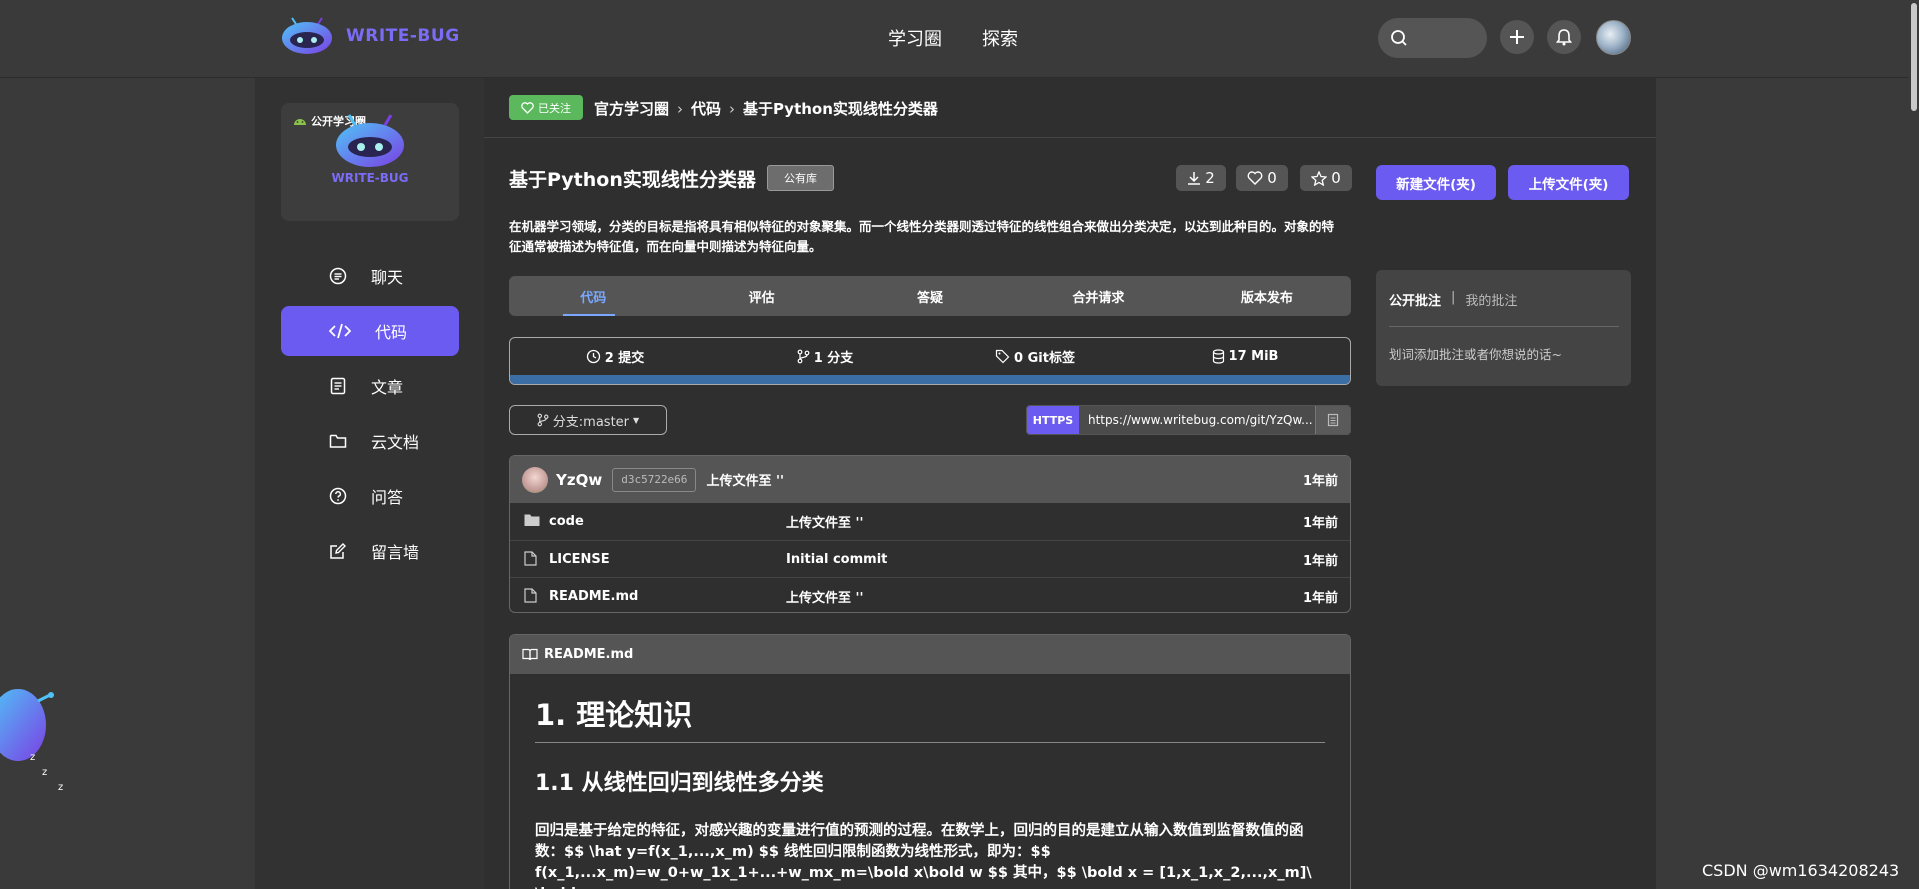 The height and width of the screenshot is (889, 1919). Describe the element at coordinates (370, 36) in the screenshot. I see `brand-logo: WRITE-BUG` at that location.